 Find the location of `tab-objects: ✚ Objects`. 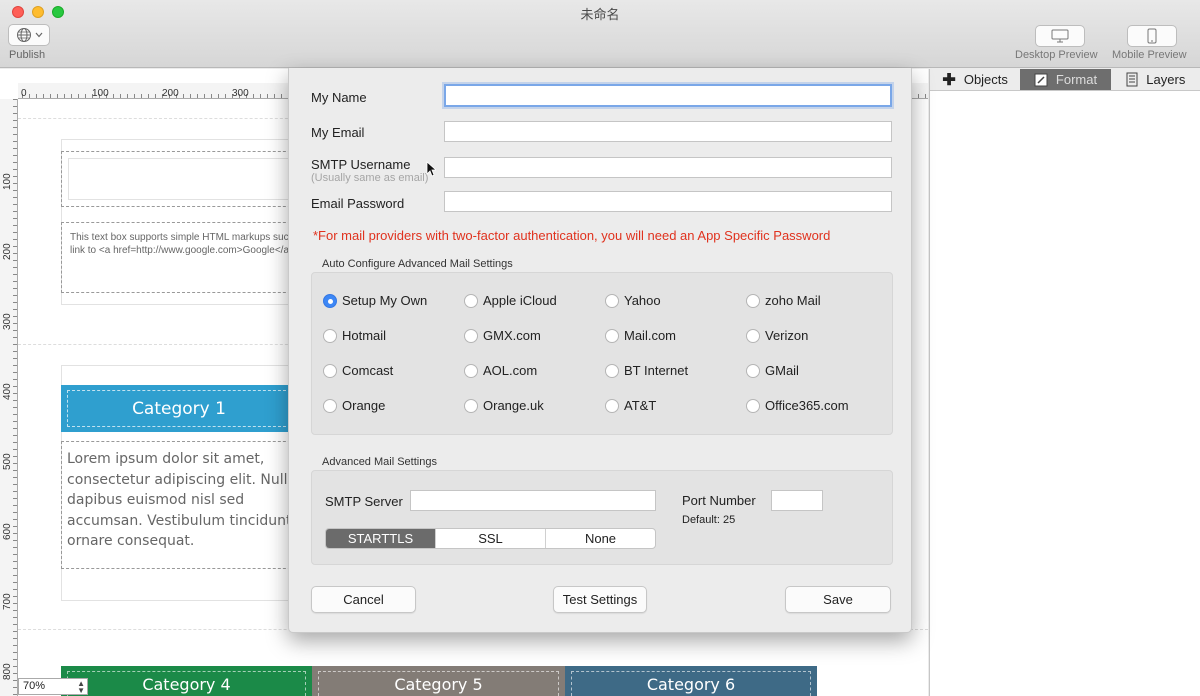

tab-objects: ✚ Objects is located at coordinates (975, 79).